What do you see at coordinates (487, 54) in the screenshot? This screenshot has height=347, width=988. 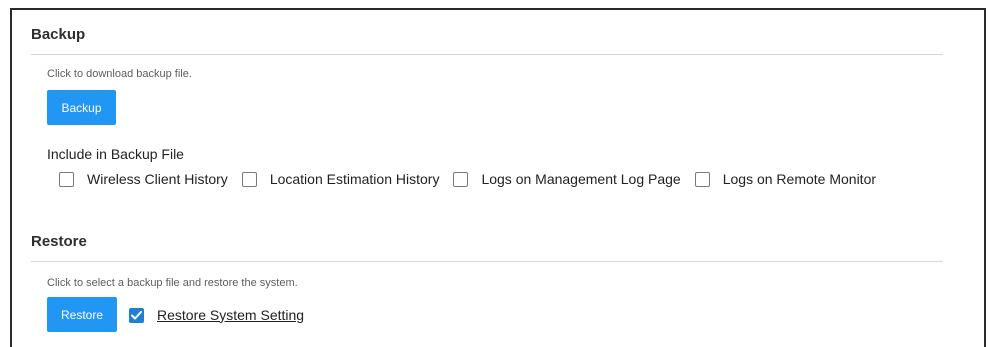 I see `backup-divider` at bounding box center [487, 54].